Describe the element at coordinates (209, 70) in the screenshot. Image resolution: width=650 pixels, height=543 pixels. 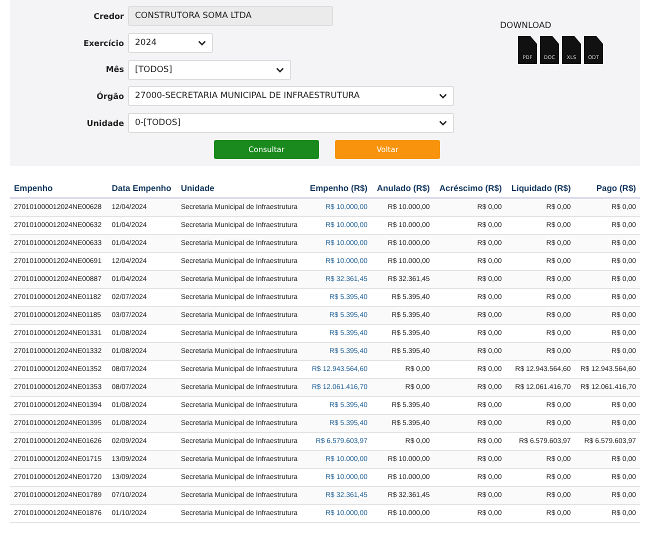
I see `select-field: [TODOS]` at that location.